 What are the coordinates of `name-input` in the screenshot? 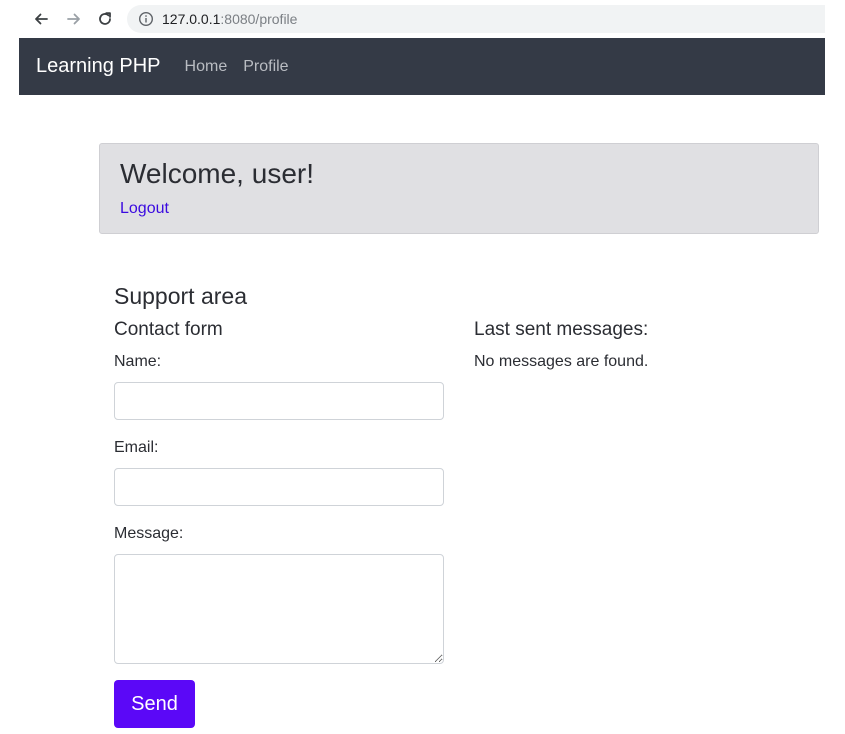 It's located at (279, 401).